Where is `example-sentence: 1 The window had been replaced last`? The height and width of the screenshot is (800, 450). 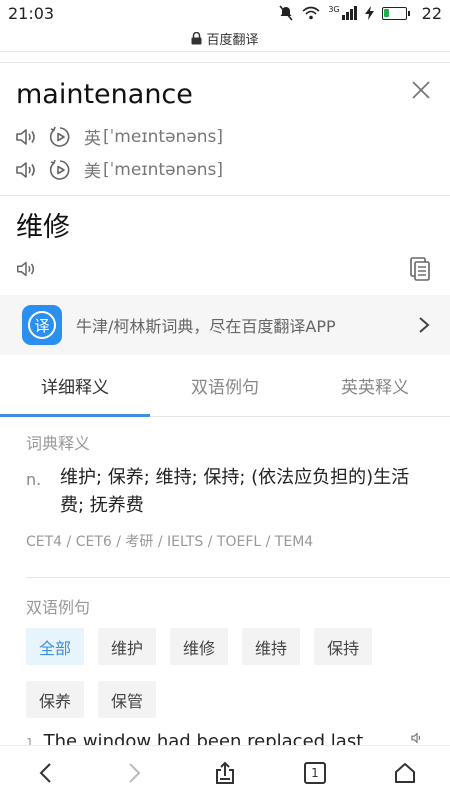
example-sentence: 1 The window had been replaced last is located at coordinates (226, 738).